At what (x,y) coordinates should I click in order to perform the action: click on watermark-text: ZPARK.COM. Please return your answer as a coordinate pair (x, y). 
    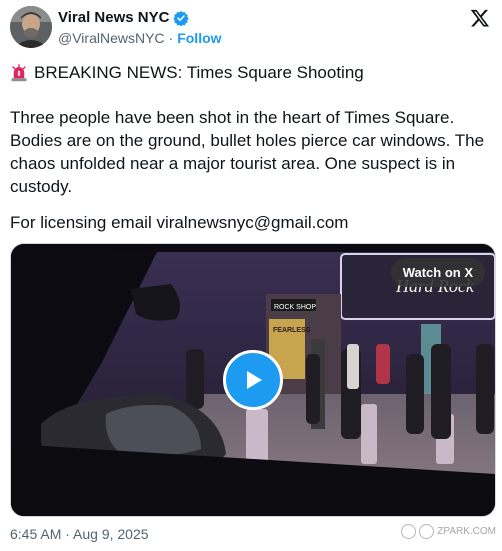
    Looking at the image, I should click on (466, 531).